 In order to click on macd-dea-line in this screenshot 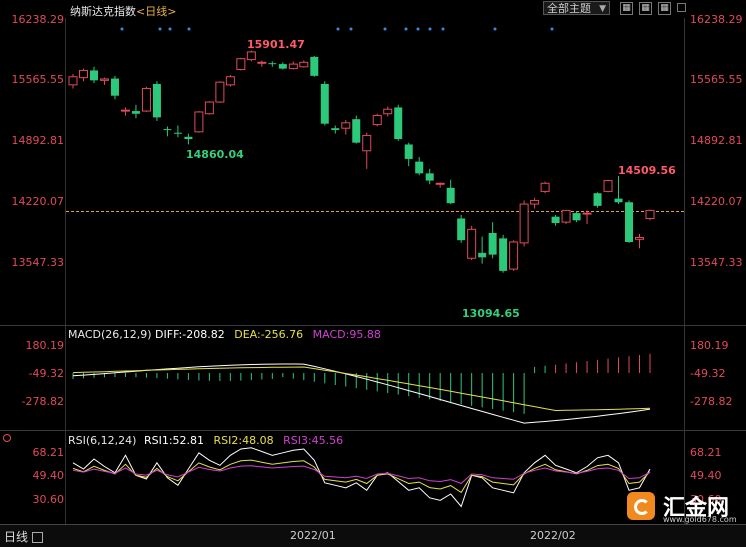, I will do `click(361, 389)`.